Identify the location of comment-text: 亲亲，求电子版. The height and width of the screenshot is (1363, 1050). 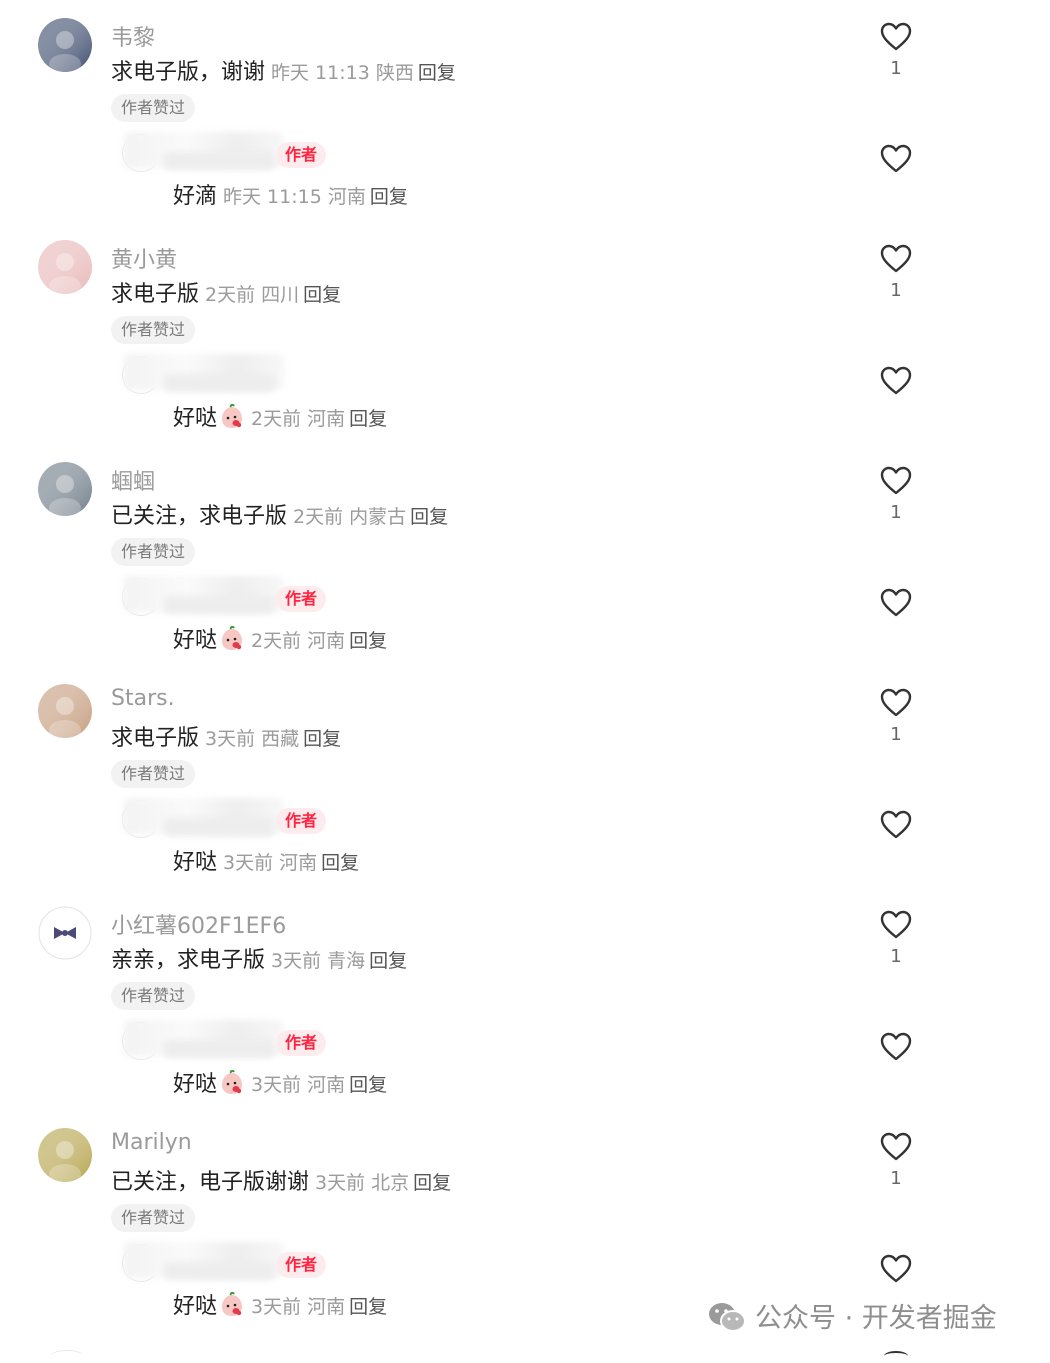
(188, 960).